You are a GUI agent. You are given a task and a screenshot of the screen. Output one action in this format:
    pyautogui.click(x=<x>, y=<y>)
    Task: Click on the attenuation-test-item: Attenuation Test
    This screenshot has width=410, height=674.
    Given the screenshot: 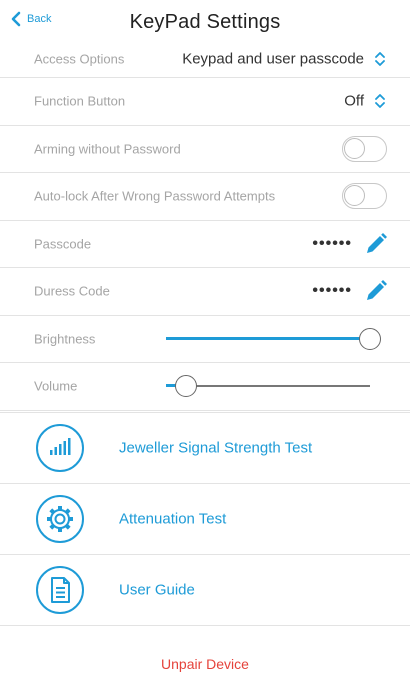 What is the action you would take?
    pyautogui.click(x=205, y=518)
    